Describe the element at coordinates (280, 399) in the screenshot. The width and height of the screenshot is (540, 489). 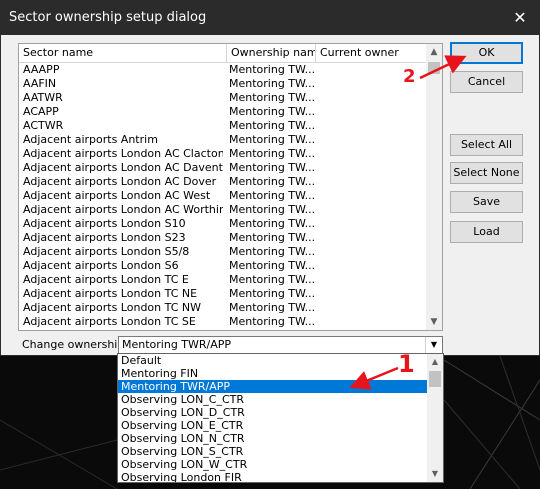
I see `dropdown-option: Observing LON_C_CTR` at that location.